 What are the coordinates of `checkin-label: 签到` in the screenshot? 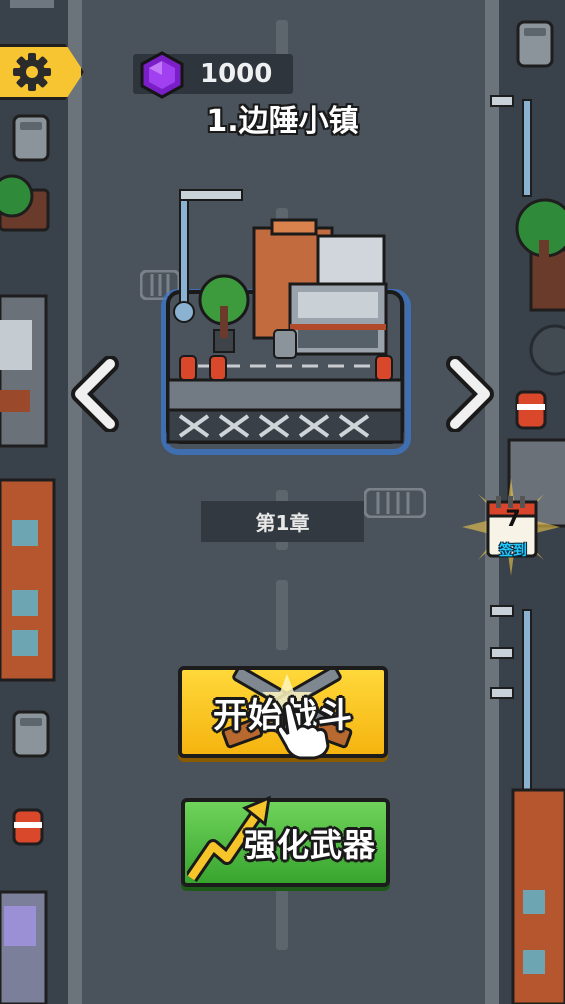 It's located at (513, 551).